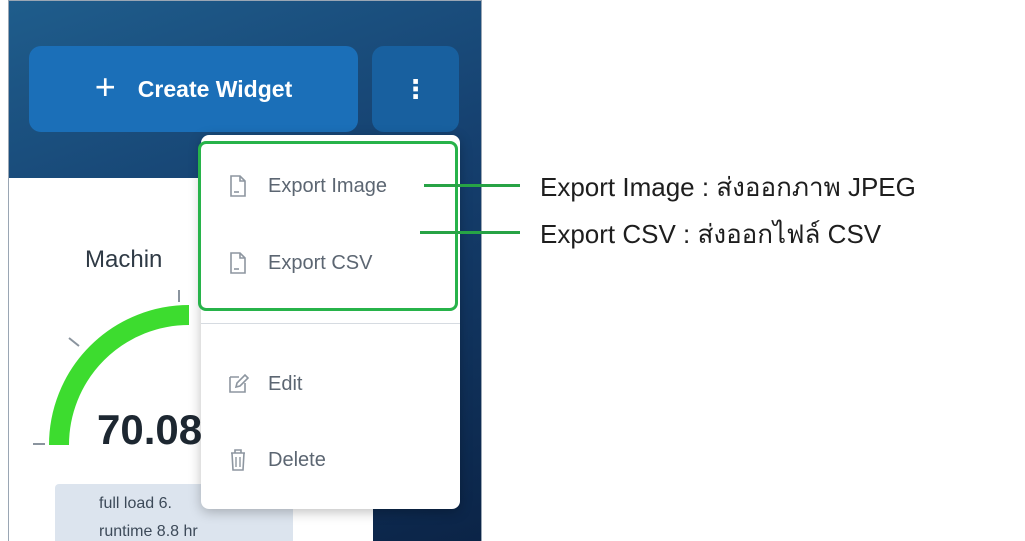 The width and height of the screenshot is (1025, 541). What do you see at coordinates (148, 531) in the screenshot?
I see `info-line: runtime 8.8 hr` at bounding box center [148, 531].